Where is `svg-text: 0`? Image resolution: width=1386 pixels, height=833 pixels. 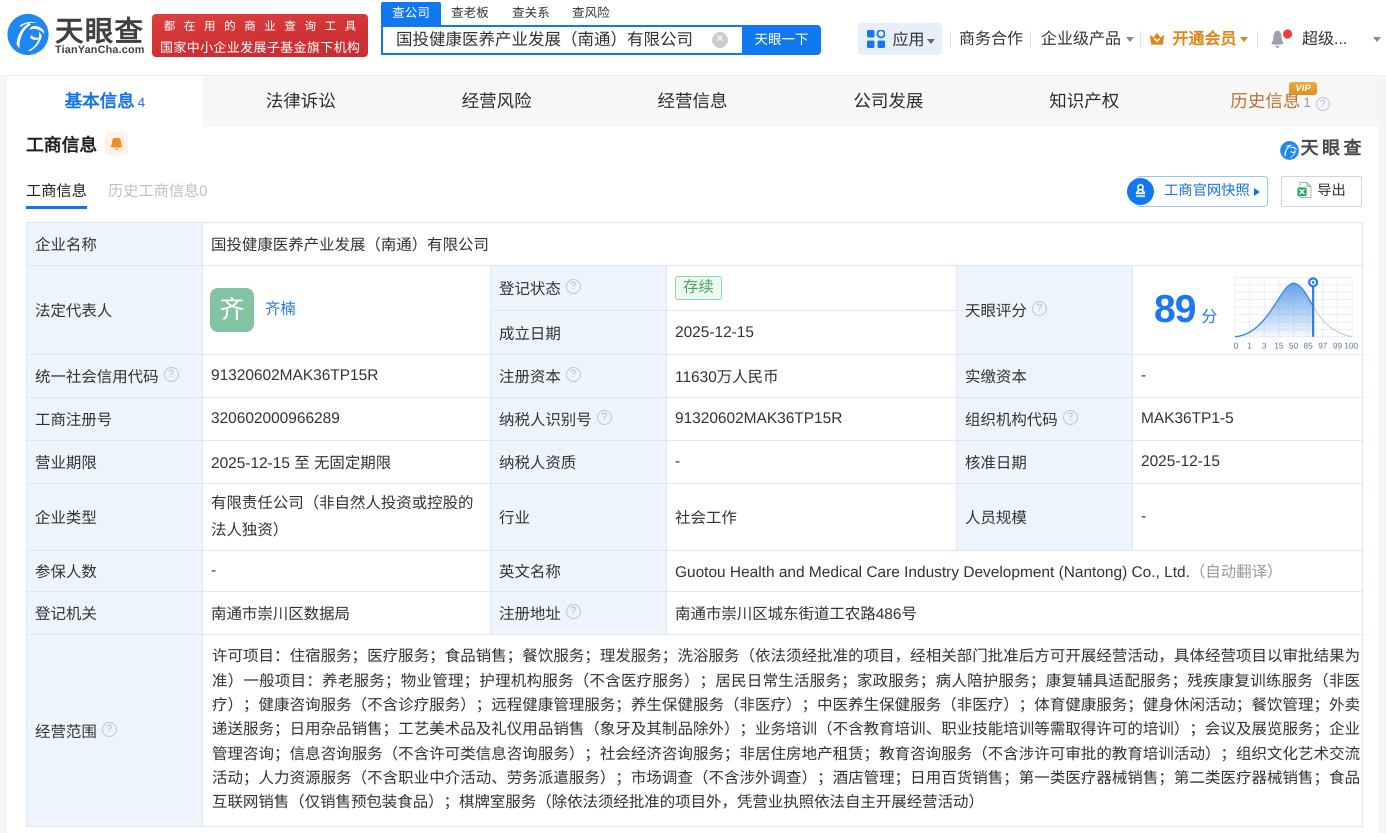 svg-text: 0 is located at coordinates (1236, 346).